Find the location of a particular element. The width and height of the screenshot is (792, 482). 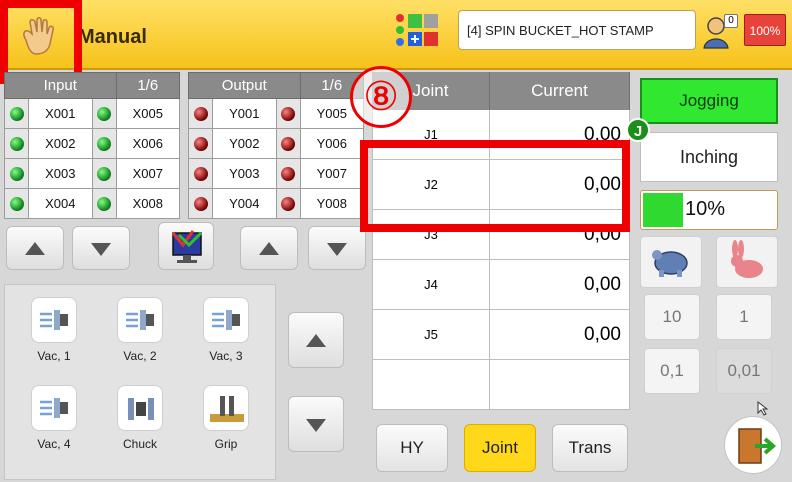

io-label: Y003 is located at coordinates (244, 173).